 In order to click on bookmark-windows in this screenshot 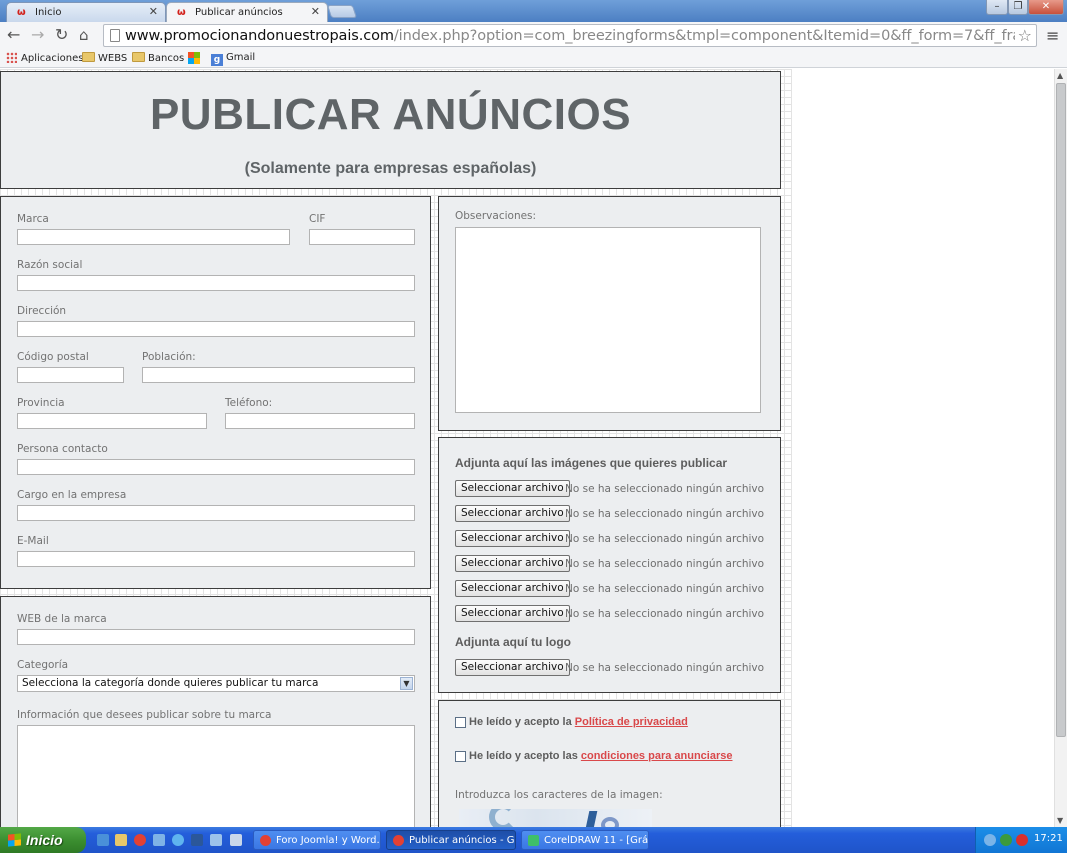, I will do `click(194, 58)`.